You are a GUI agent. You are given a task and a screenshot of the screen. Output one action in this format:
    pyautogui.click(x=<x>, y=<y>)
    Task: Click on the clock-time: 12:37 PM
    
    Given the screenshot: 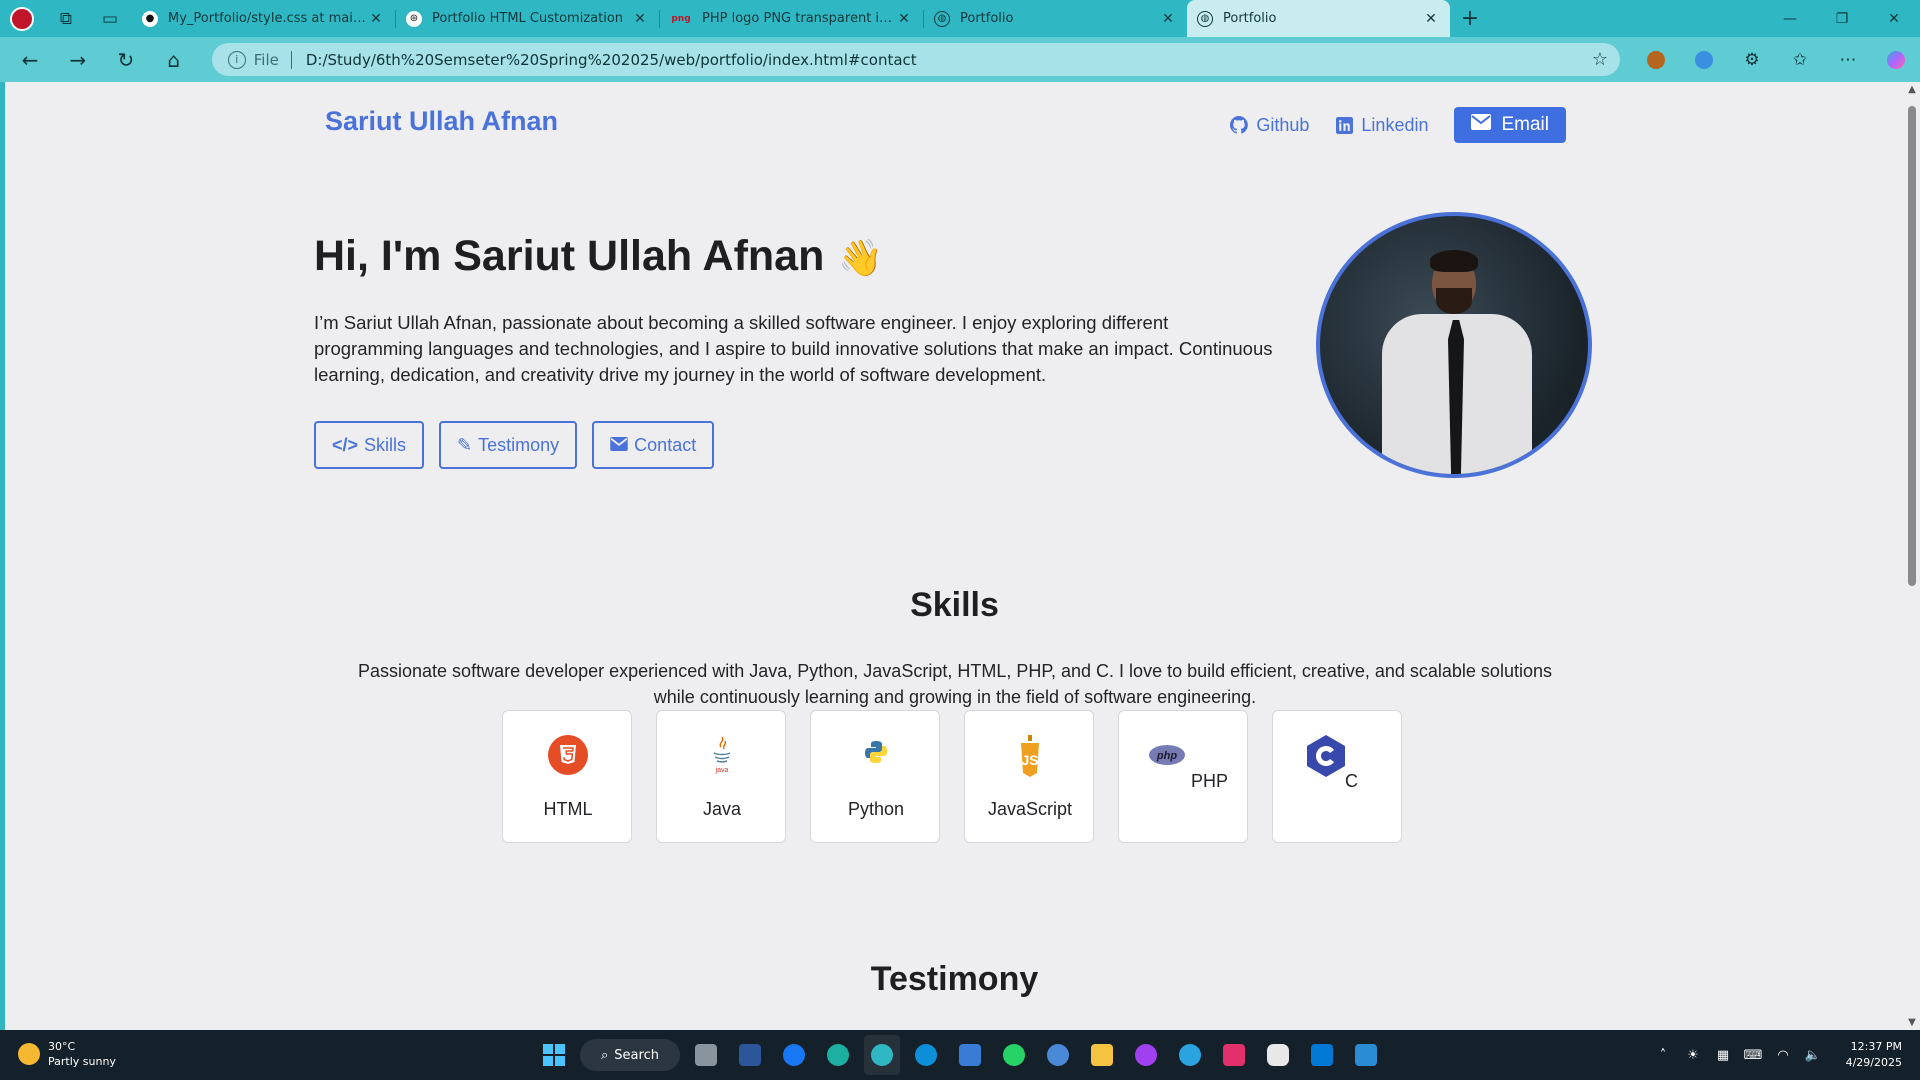 What is the action you would take?
    pyautogui.click(x=1876, y=1046)
    